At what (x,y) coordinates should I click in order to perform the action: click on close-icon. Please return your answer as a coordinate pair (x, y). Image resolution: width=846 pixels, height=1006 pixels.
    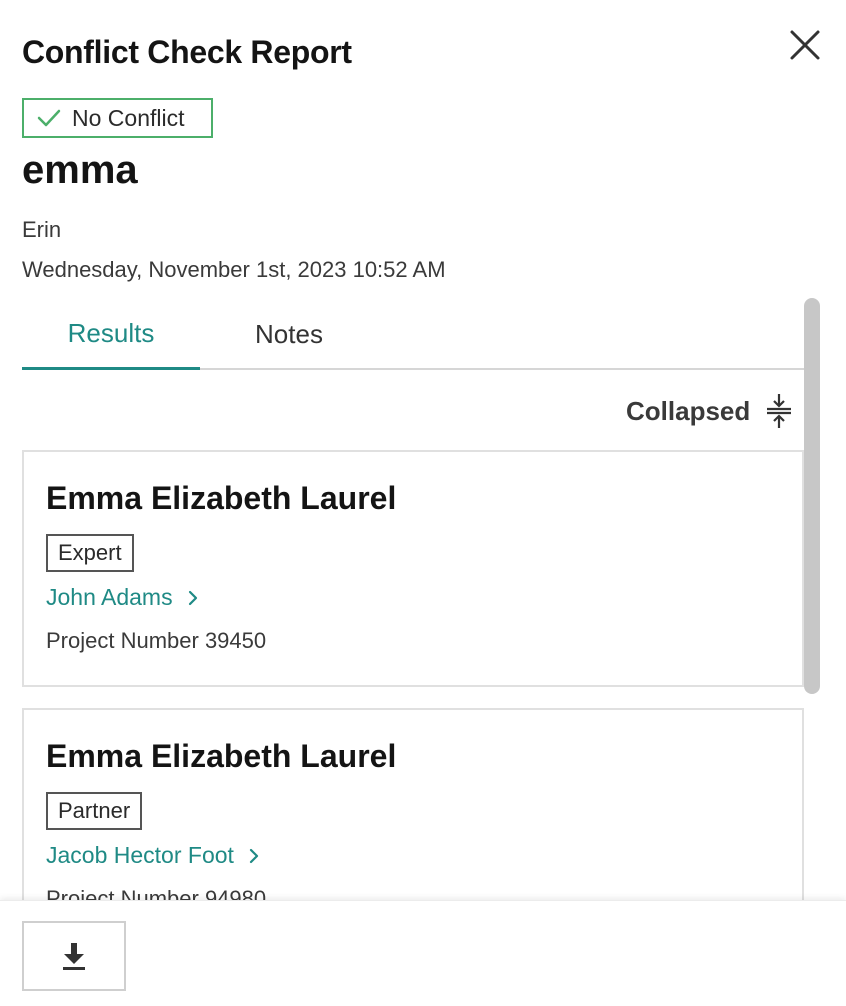
    Looking at the image, I should click on (805, 45).